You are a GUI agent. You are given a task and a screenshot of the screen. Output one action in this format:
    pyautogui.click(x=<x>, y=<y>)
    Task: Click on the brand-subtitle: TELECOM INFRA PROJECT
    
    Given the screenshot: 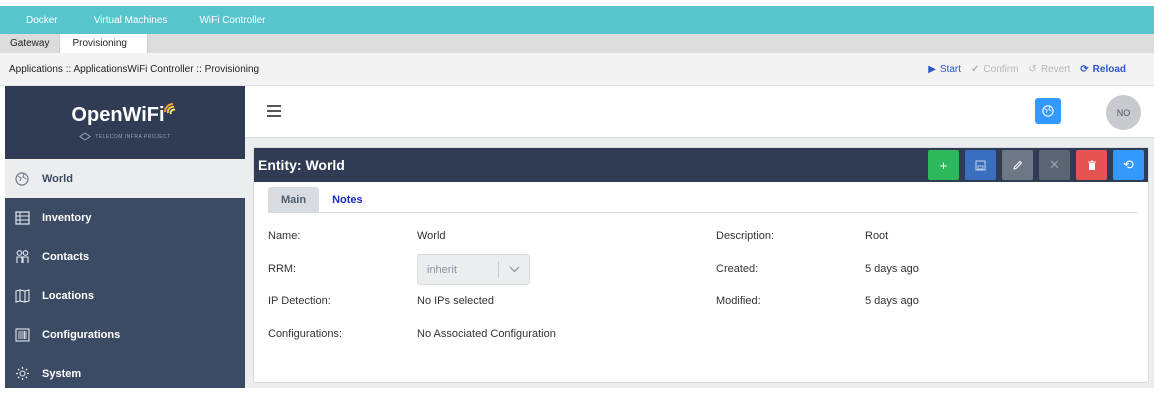 What is the action you would take?
    pyautogui.click(x=133, y=136)
    